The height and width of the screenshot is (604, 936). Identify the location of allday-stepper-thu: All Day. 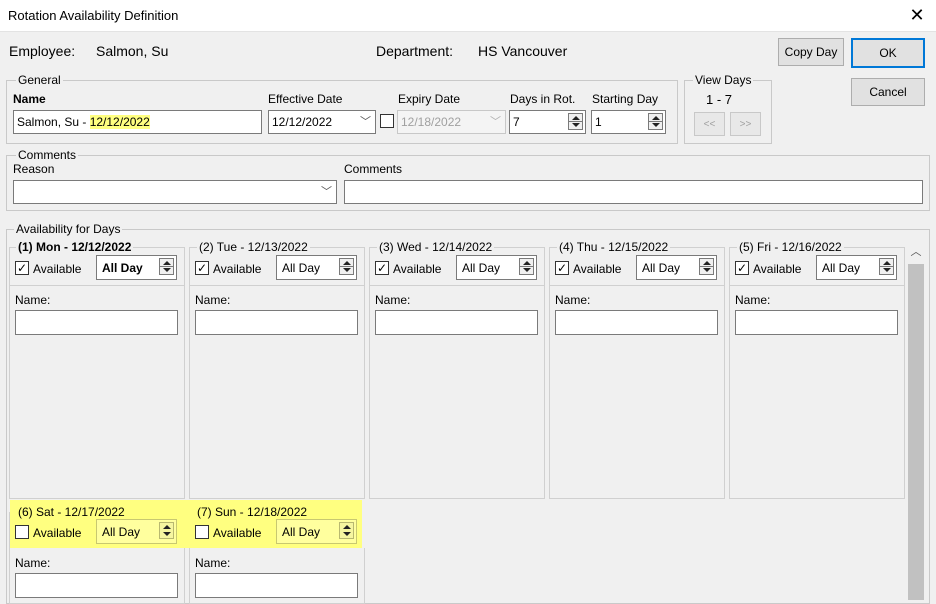
(676, 267).